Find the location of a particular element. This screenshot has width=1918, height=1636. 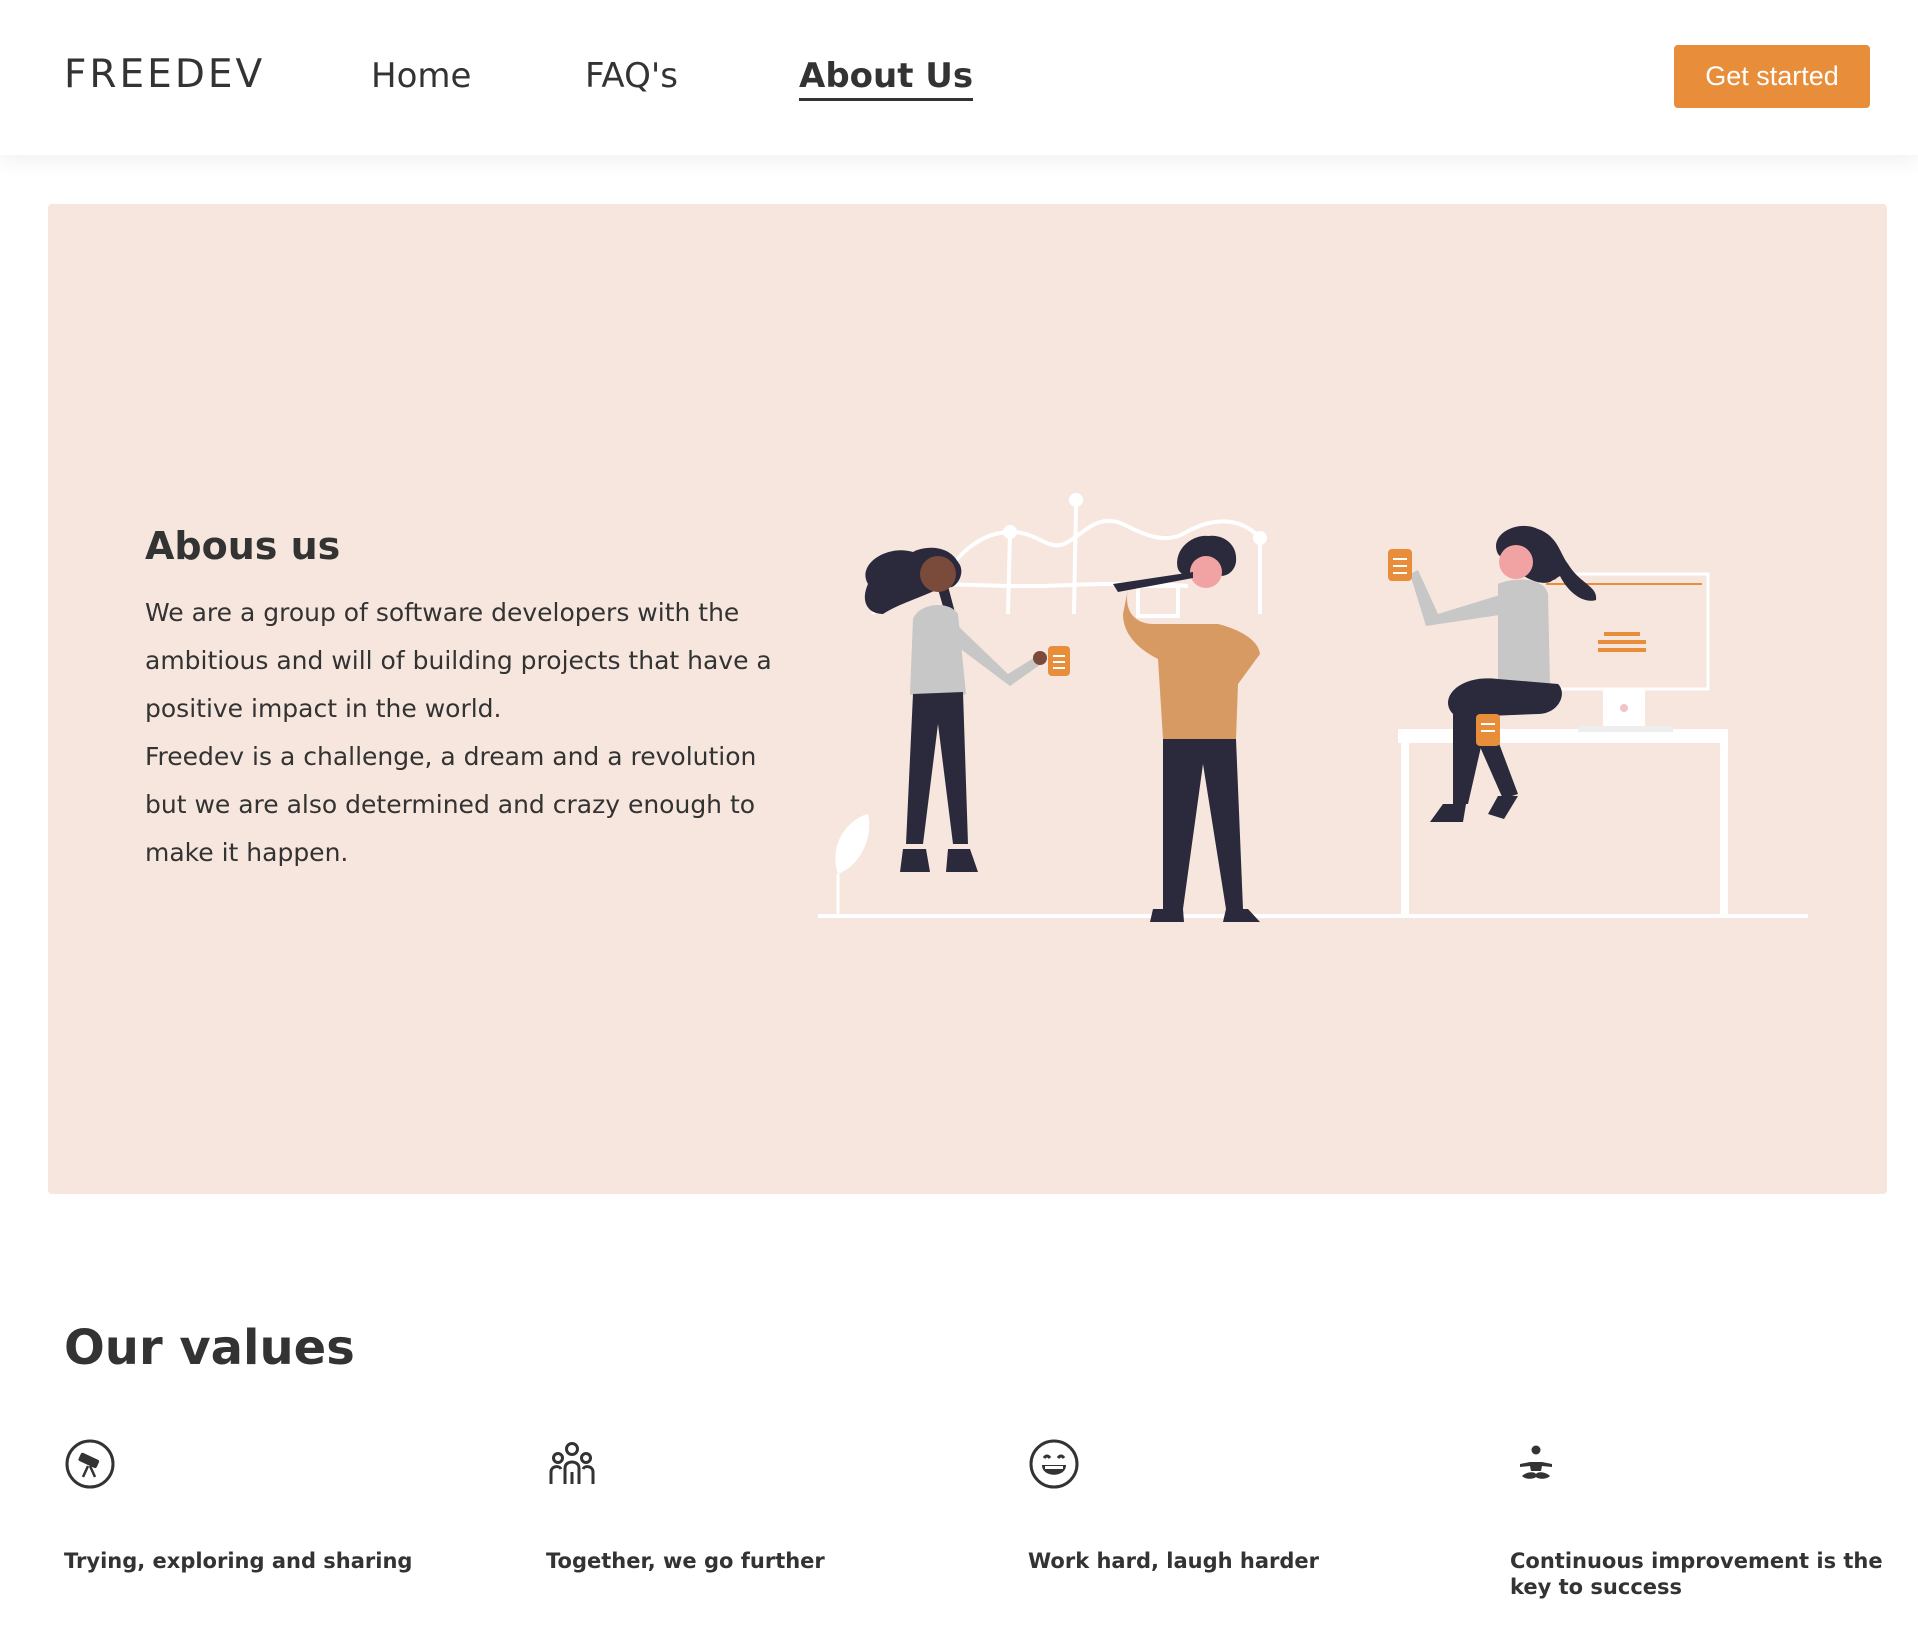

get-started-button: Get started is located at coordinates (1772, 76).